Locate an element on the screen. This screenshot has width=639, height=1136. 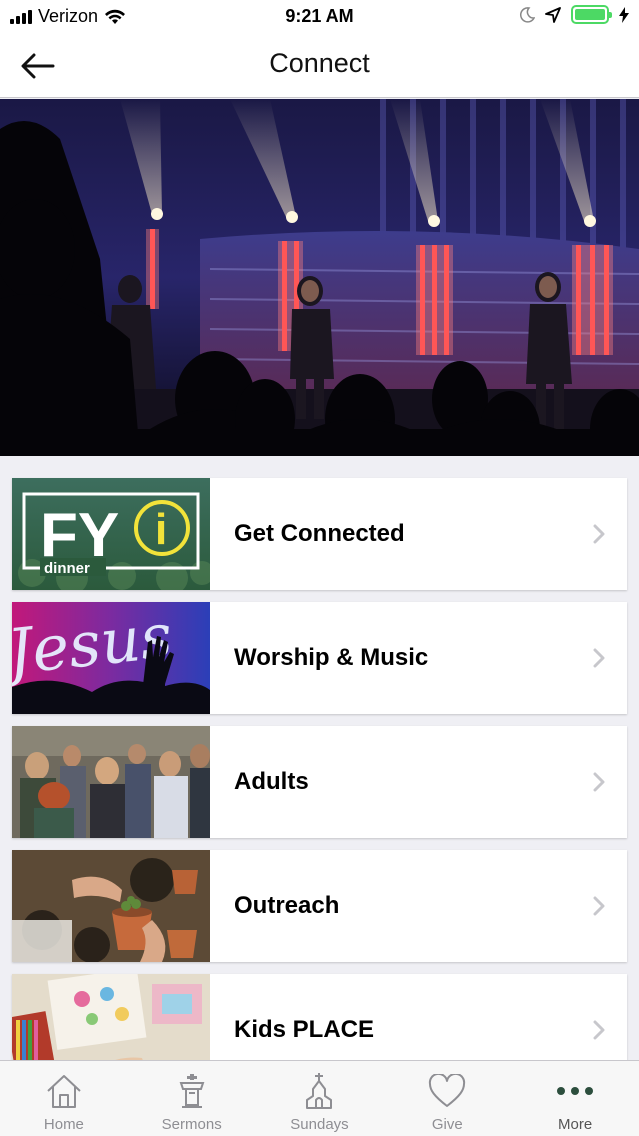
item-label: Adults is located at coordinates (271, 781).